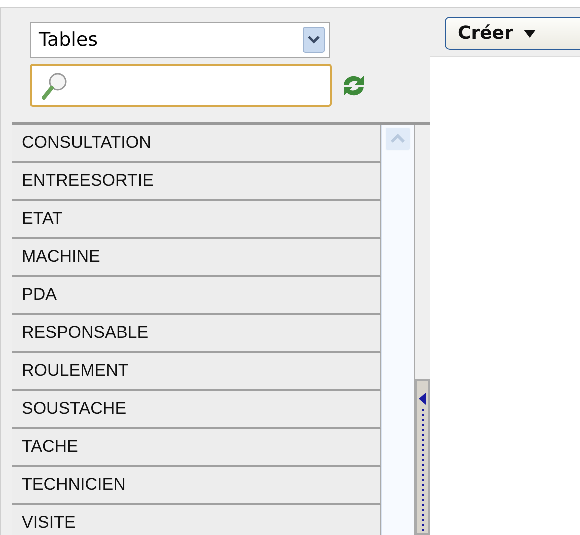 Image resolution: width=580 pixels, height=535 pixels. What do you see at coordinates (196, 372) in the screenshot?
I see `table-list-item: ROULEMENT` at bounding box center [196, 372].